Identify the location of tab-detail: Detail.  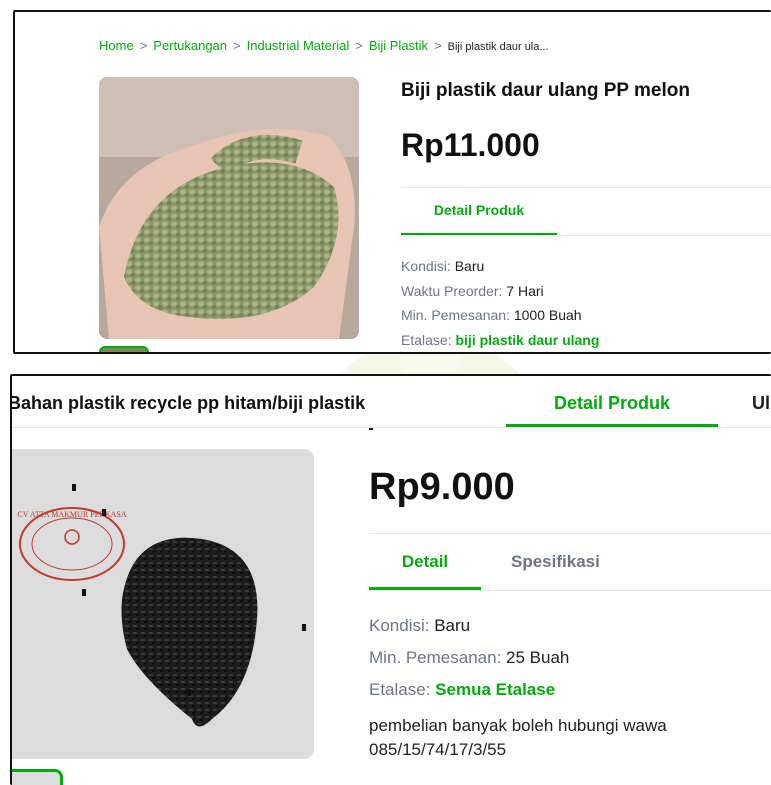
(425, 562).